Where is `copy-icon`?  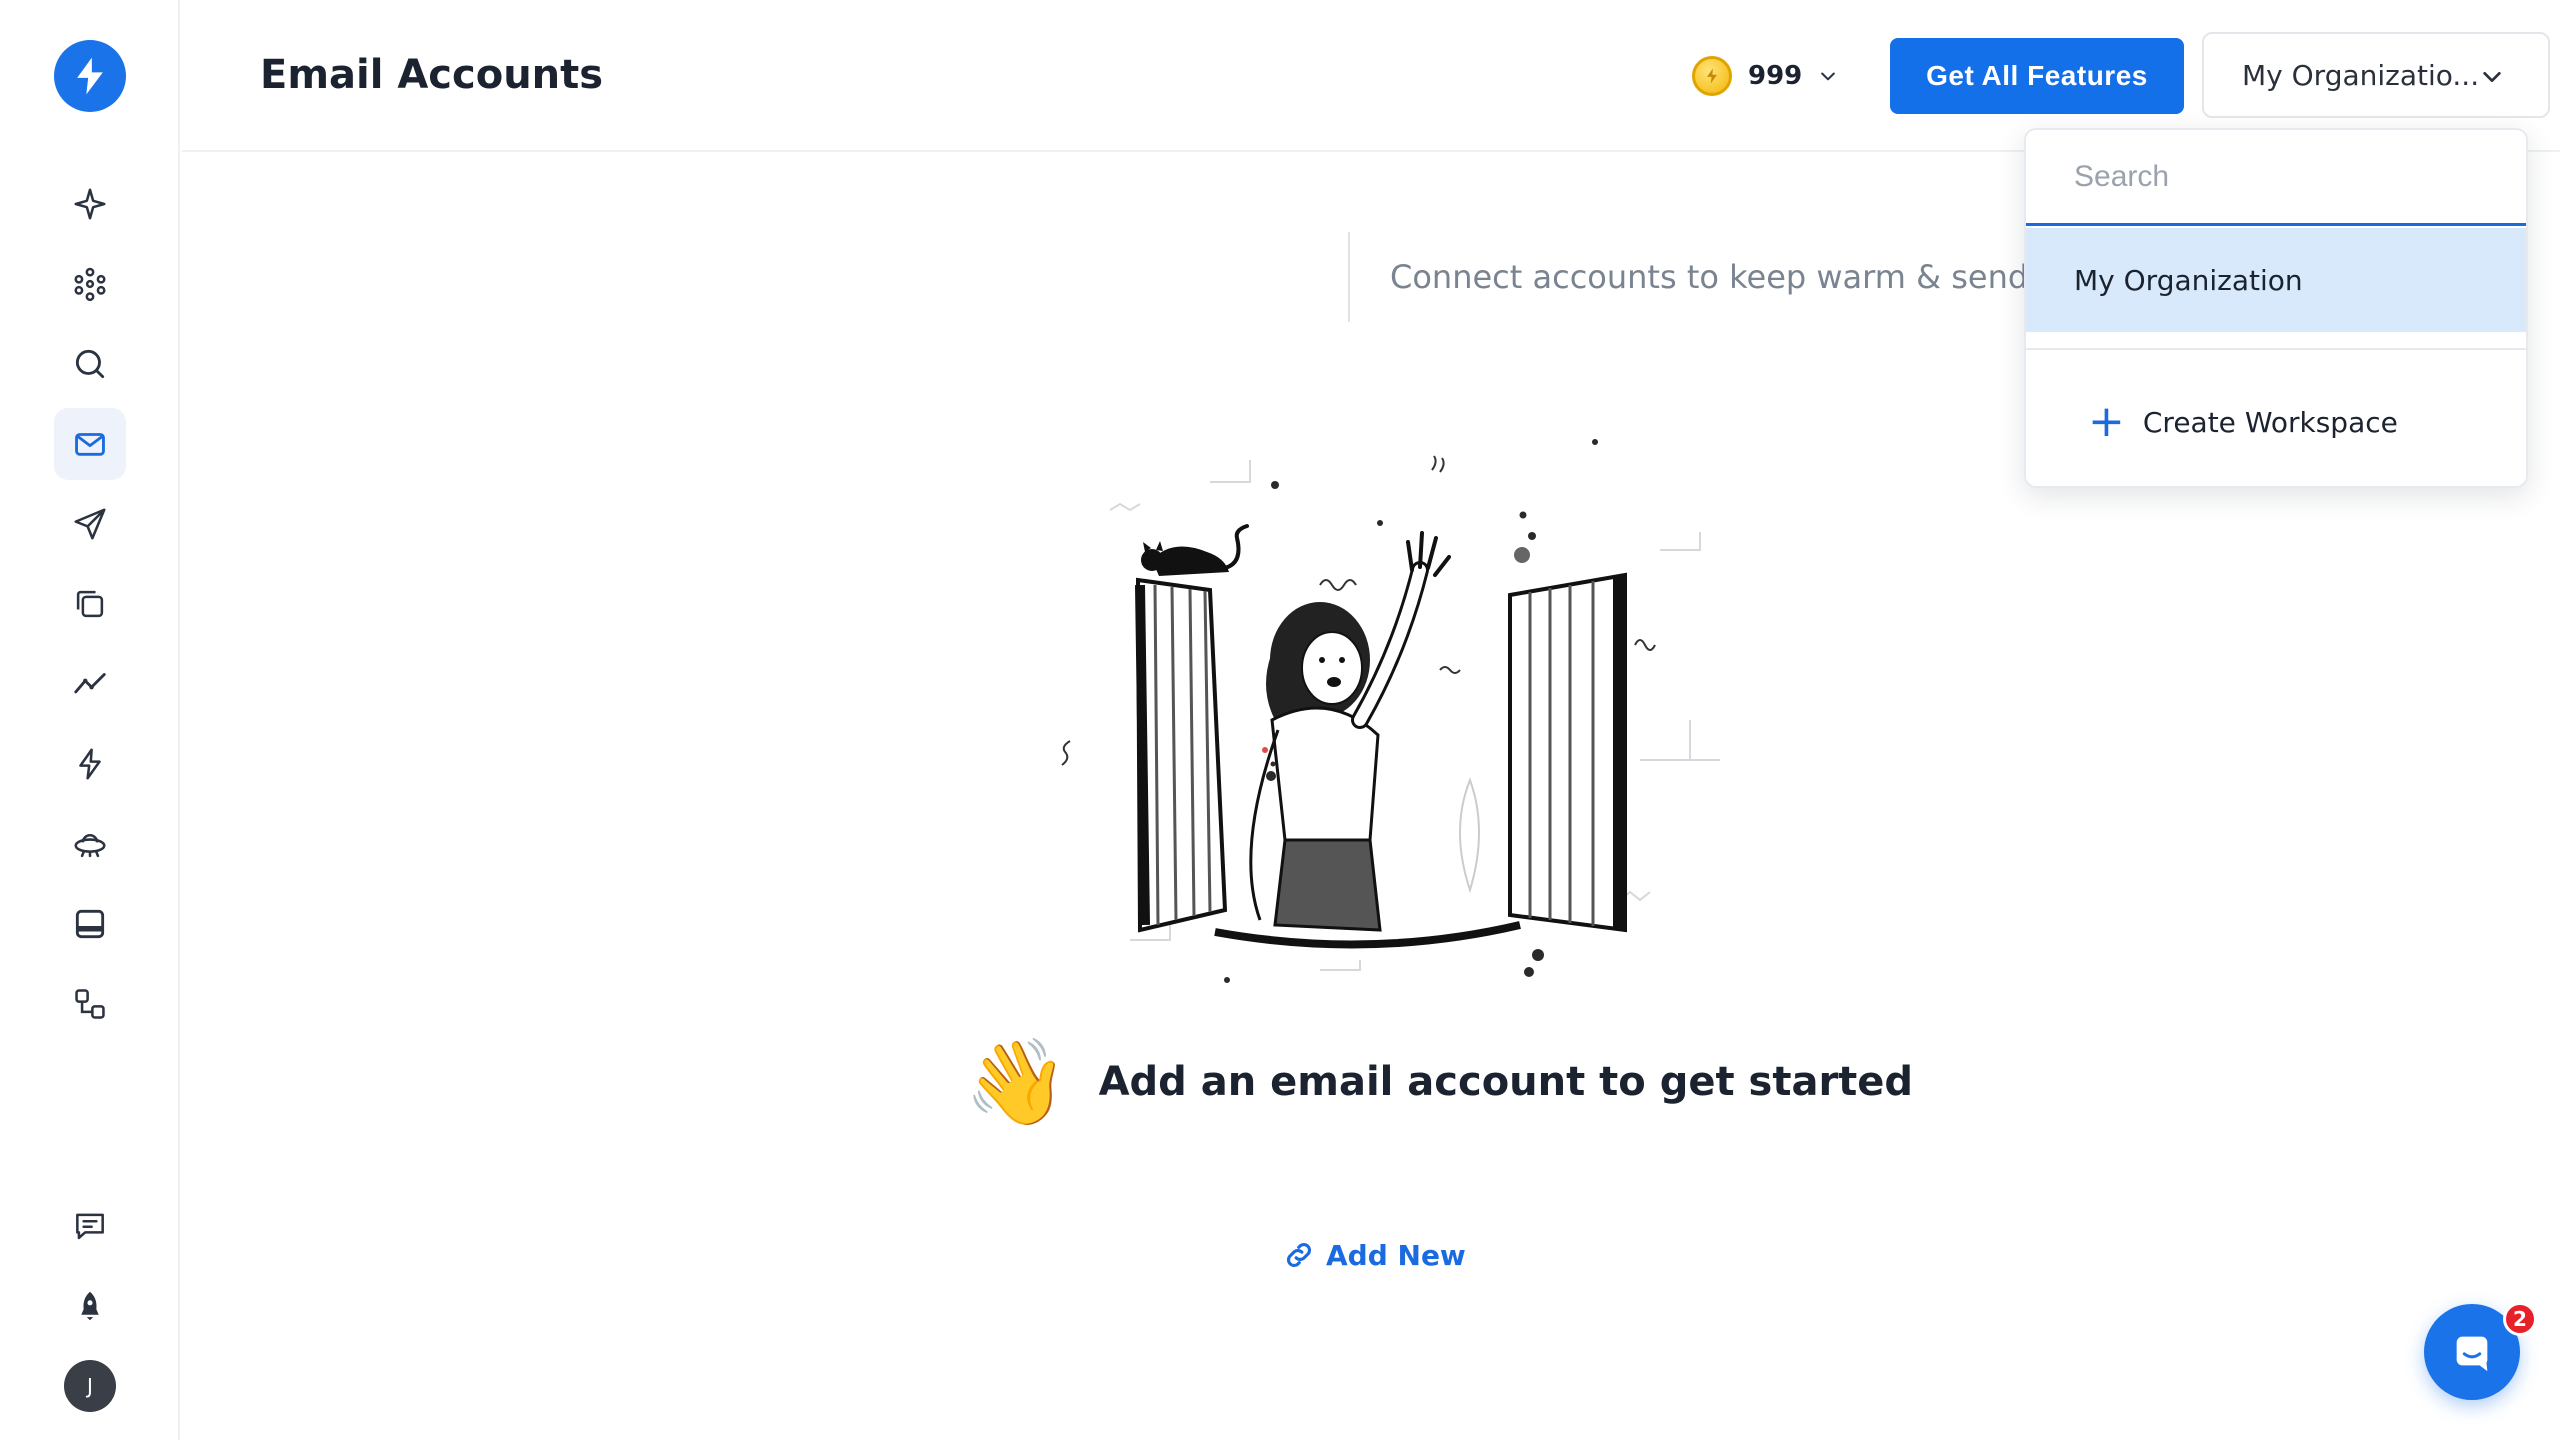 copy-icon is located at coordinates (90, 604).